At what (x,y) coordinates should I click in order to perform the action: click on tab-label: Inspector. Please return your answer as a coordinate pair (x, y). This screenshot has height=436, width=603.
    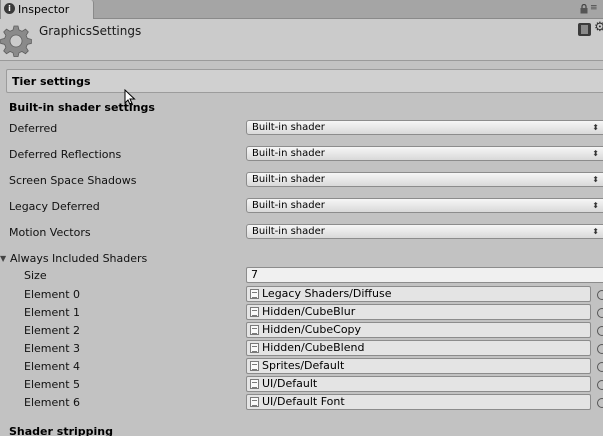
    Looking at the image, I should click on (44, 9).